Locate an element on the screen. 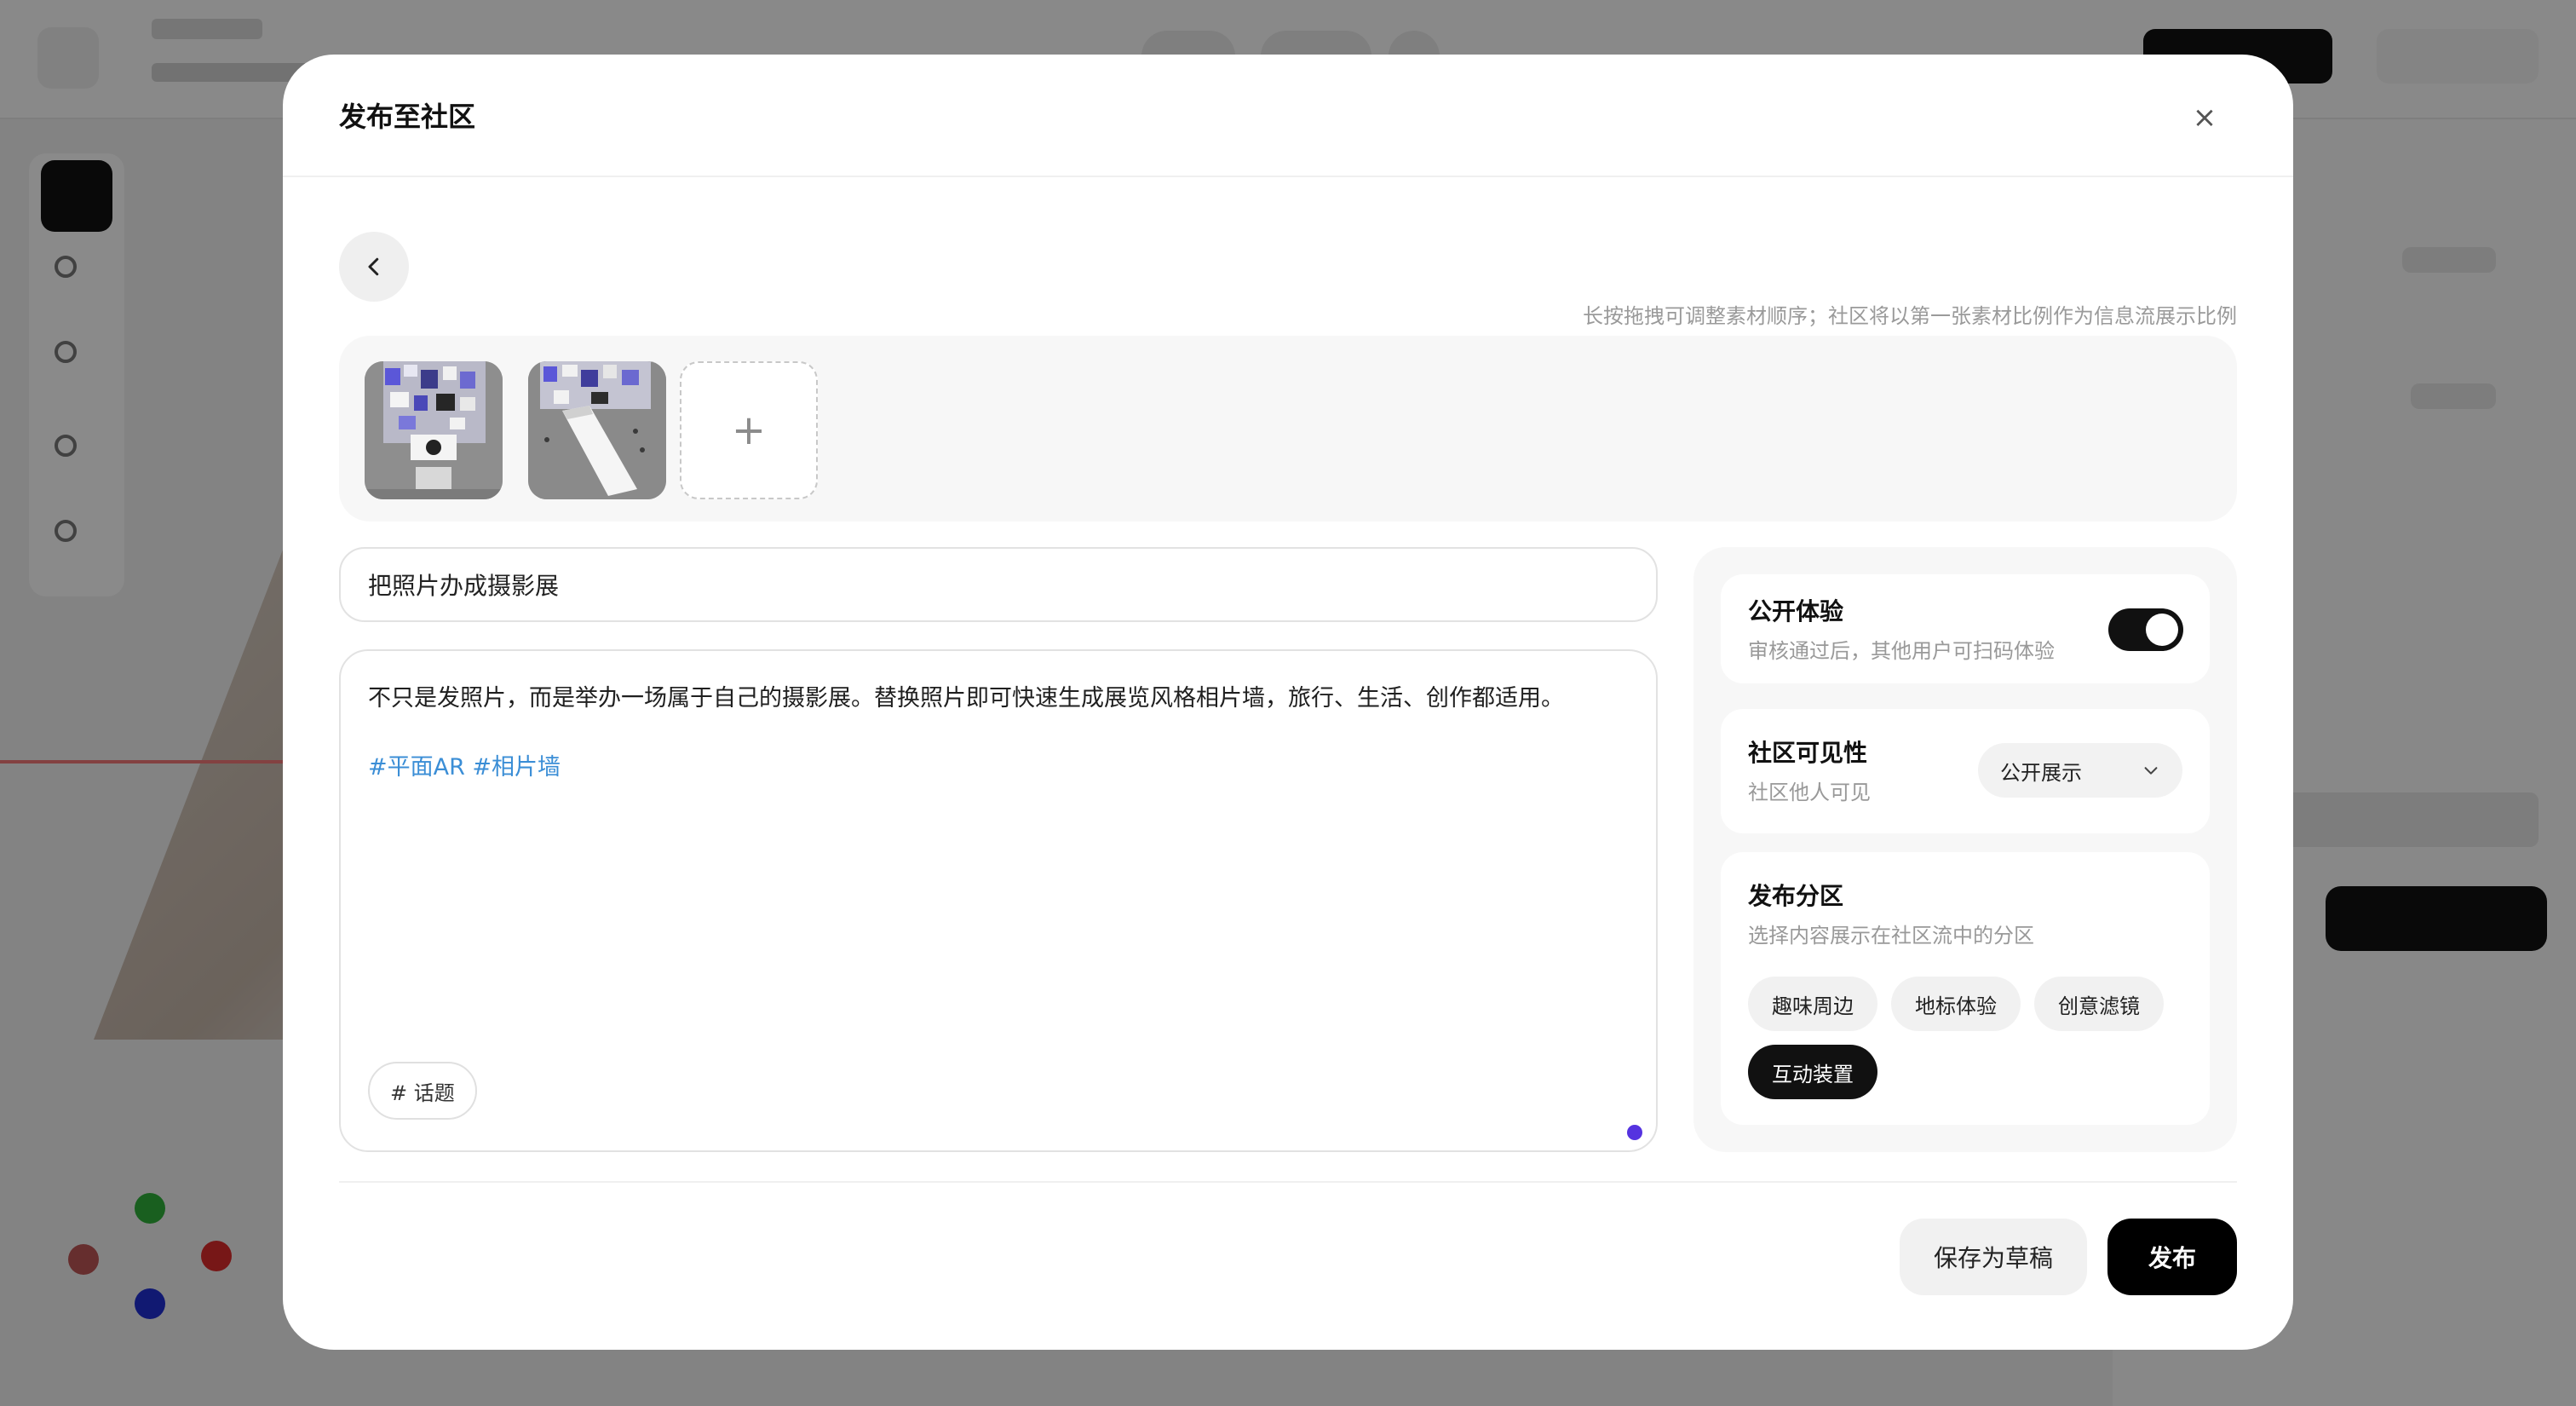  section-chip-fun-merch: 趣味周边 is located at coordinates (1813, 1004).